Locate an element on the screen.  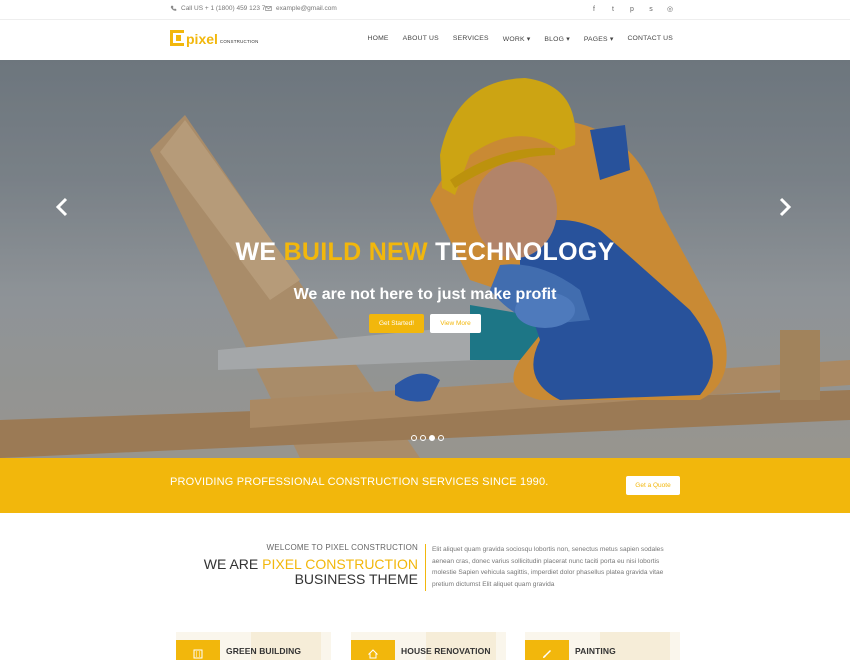
building-icon is located at coordinates (198, 654).